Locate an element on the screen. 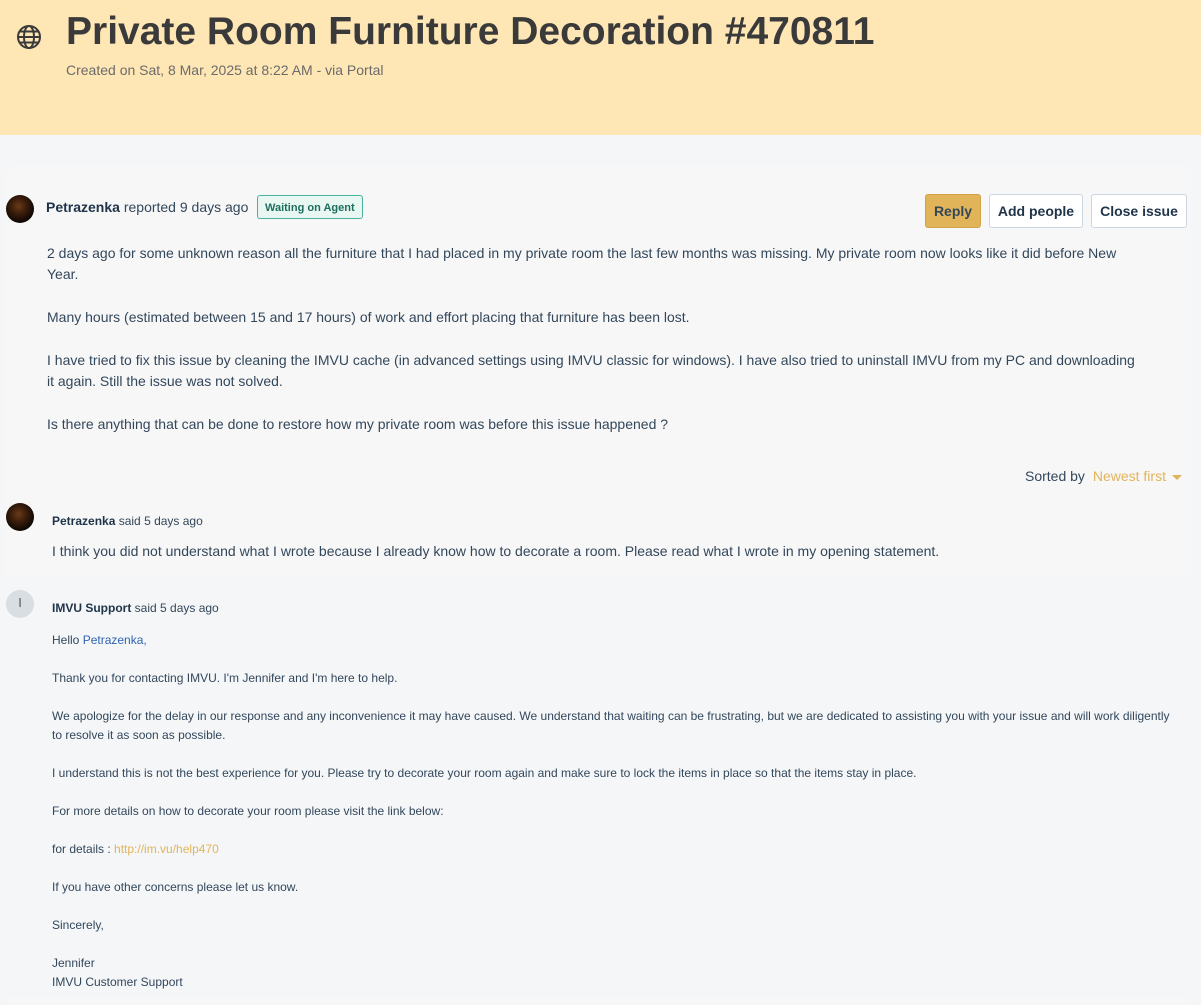 Image resolution: width=1201 pixels, height=1005 pixels. add-people-button: Add people is located at coordinates (1036, 211).